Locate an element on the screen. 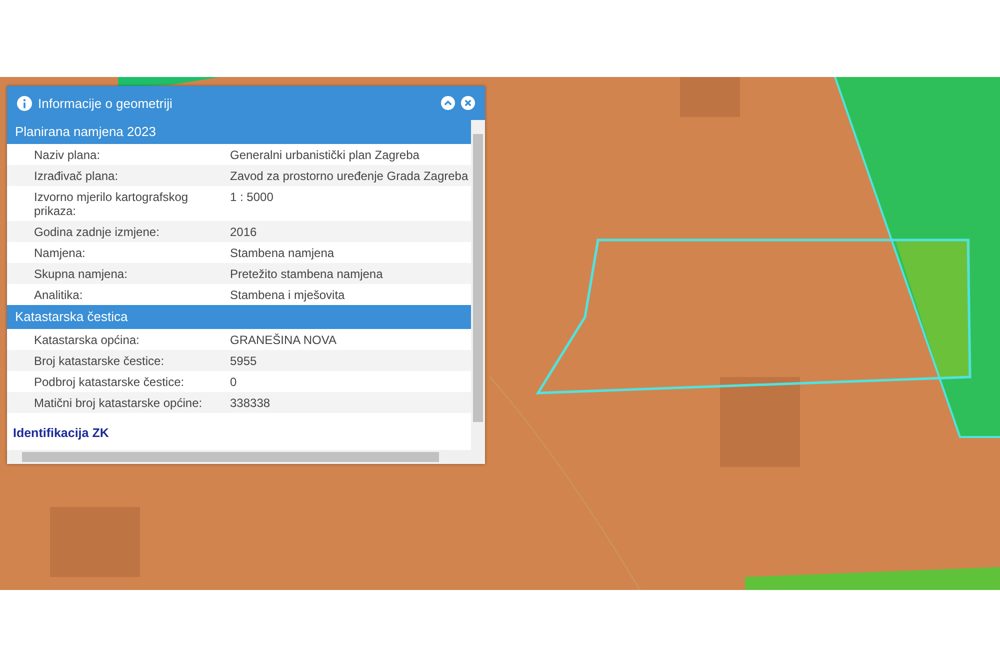 The width and height of the screenshot is (1000, 667). field-value: 2016 is located at coordinates (244, 232).